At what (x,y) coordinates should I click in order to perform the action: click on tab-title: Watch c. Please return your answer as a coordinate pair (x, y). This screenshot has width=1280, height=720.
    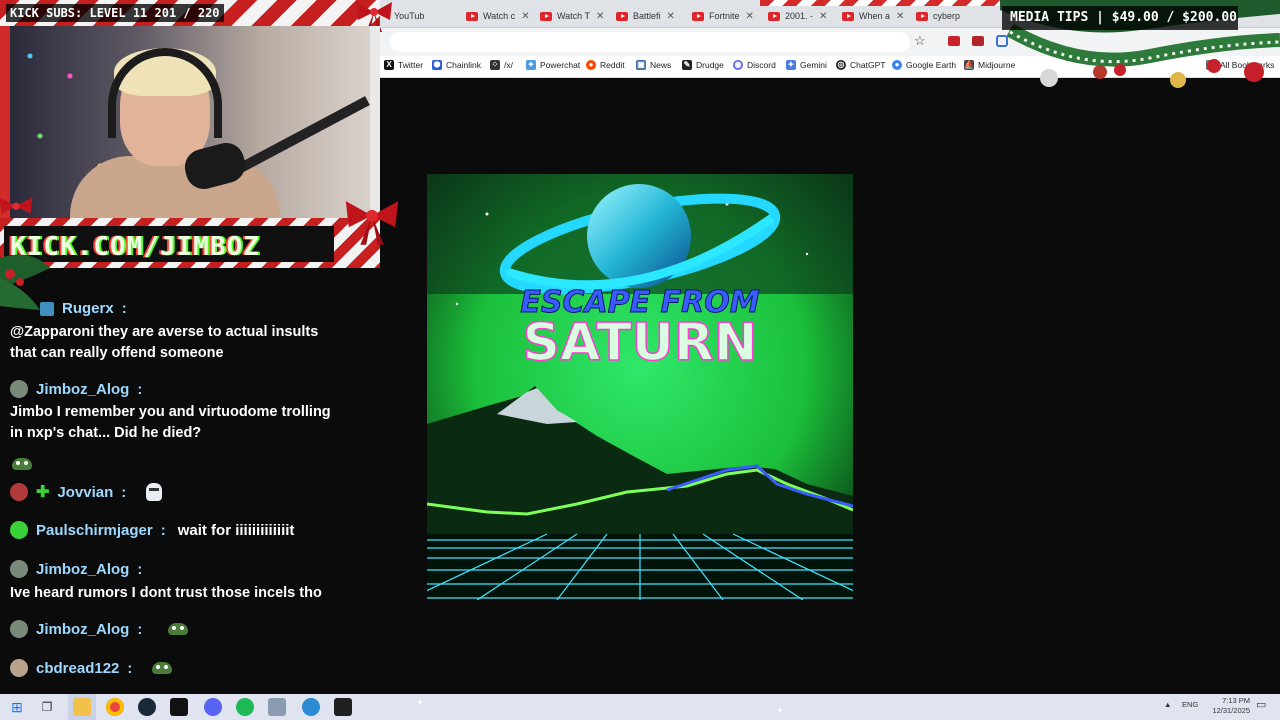
    Looking at the image, I should click on (499, 16).